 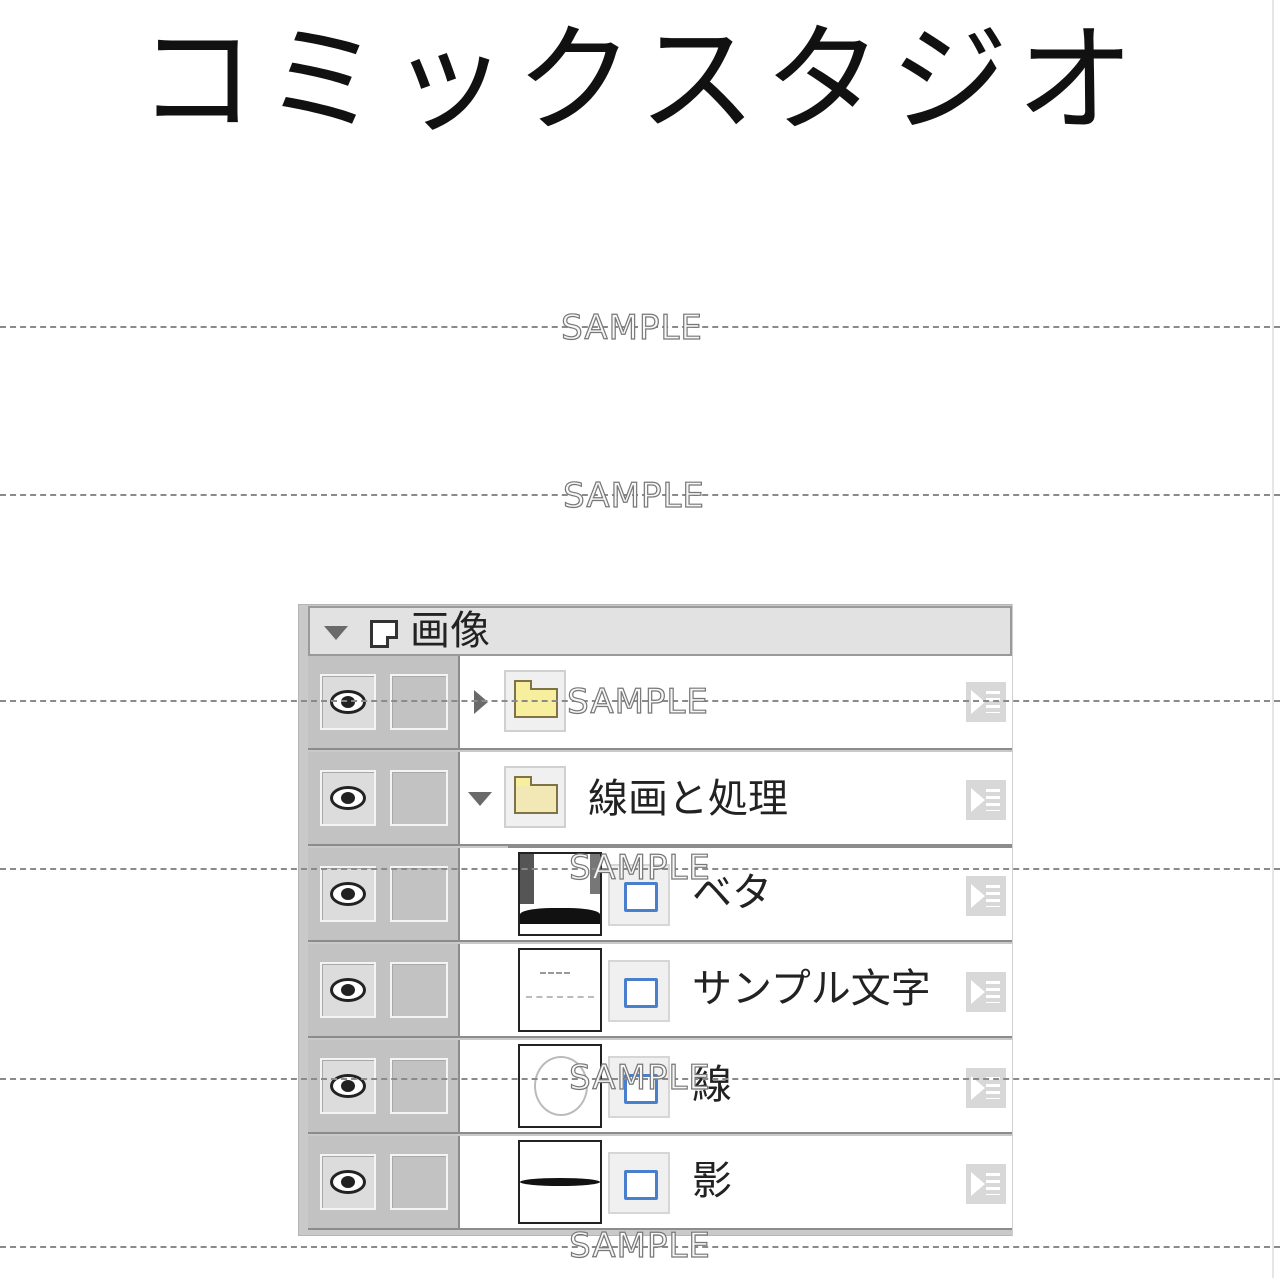 I want to click on layer-name: サンプル文字, so click(x=811, y=989).